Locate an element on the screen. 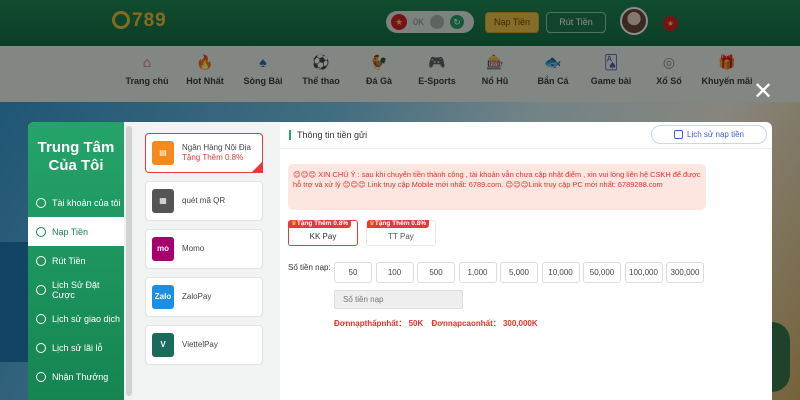 The image size is (800, 400). sidebar-item-2: Rút Tiền is located at coordinates (76, 260).